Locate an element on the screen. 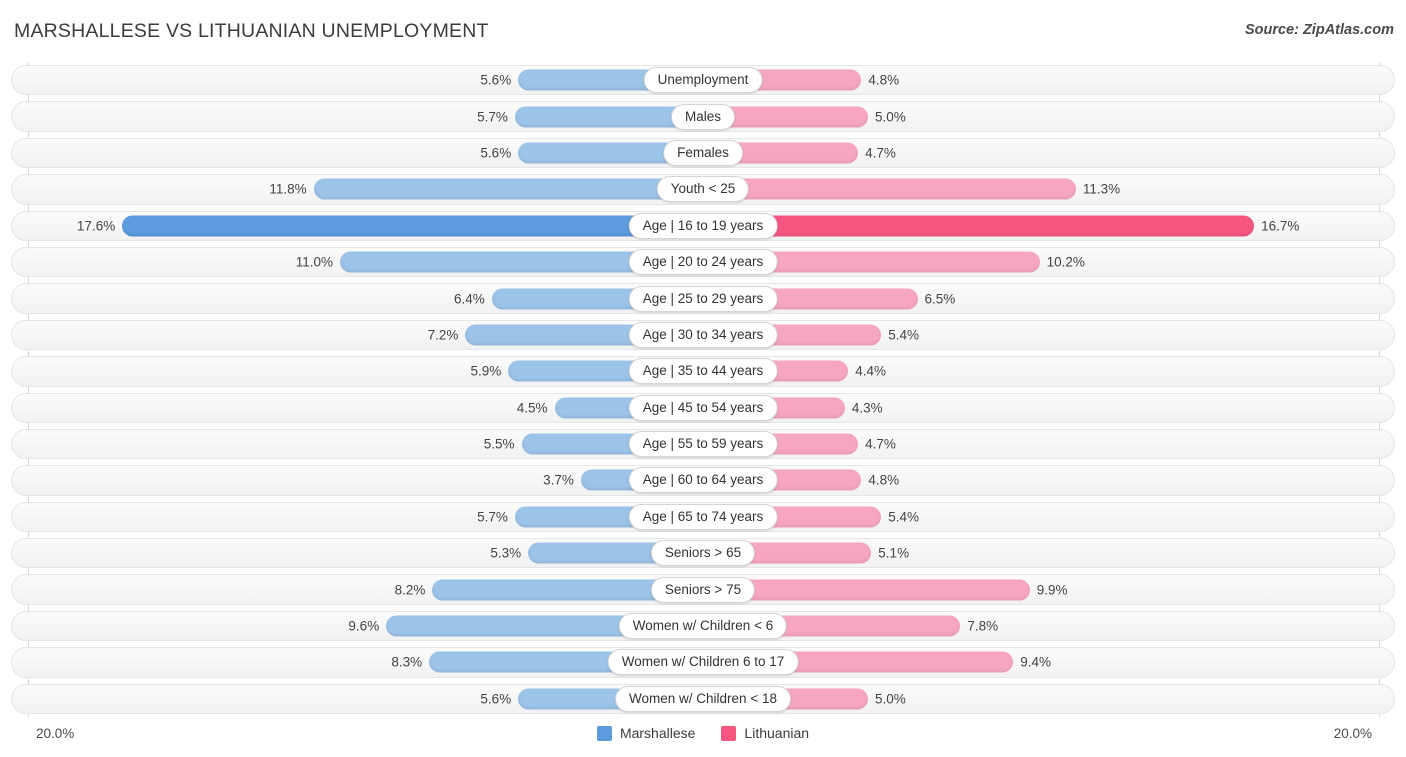 This screenshot has height=757, width=1406. category-label: Women w/ Children < 18 is located at coordinates (703, 698).